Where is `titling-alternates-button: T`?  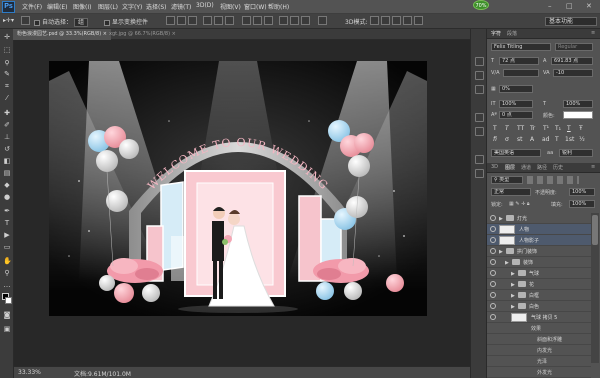
titling-alternates-button: T is located at coordinates (557, 139).